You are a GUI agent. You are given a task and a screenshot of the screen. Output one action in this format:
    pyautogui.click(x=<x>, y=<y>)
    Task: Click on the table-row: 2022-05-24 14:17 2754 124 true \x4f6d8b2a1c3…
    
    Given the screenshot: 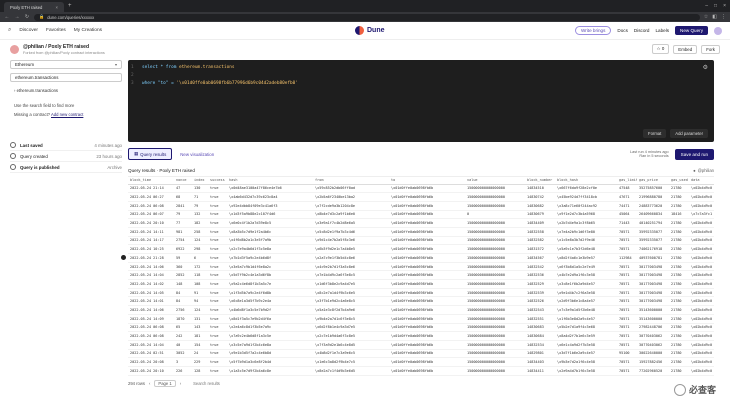 What is the action you would take?
    pyautogui.click(x=421, y=241)
    